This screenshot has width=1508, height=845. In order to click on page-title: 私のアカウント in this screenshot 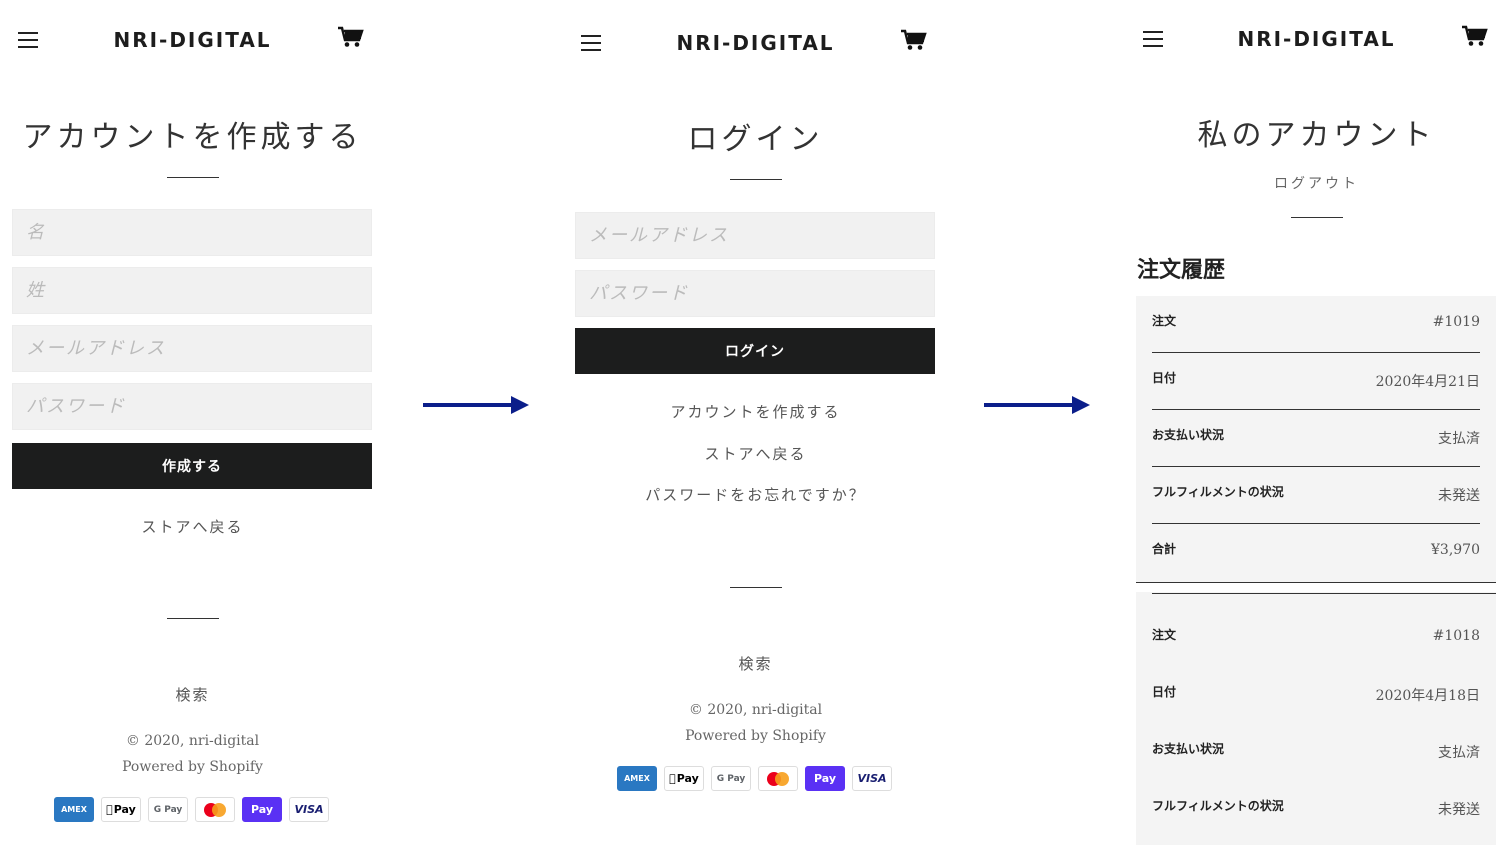, I will do `click(1316, 135)`.